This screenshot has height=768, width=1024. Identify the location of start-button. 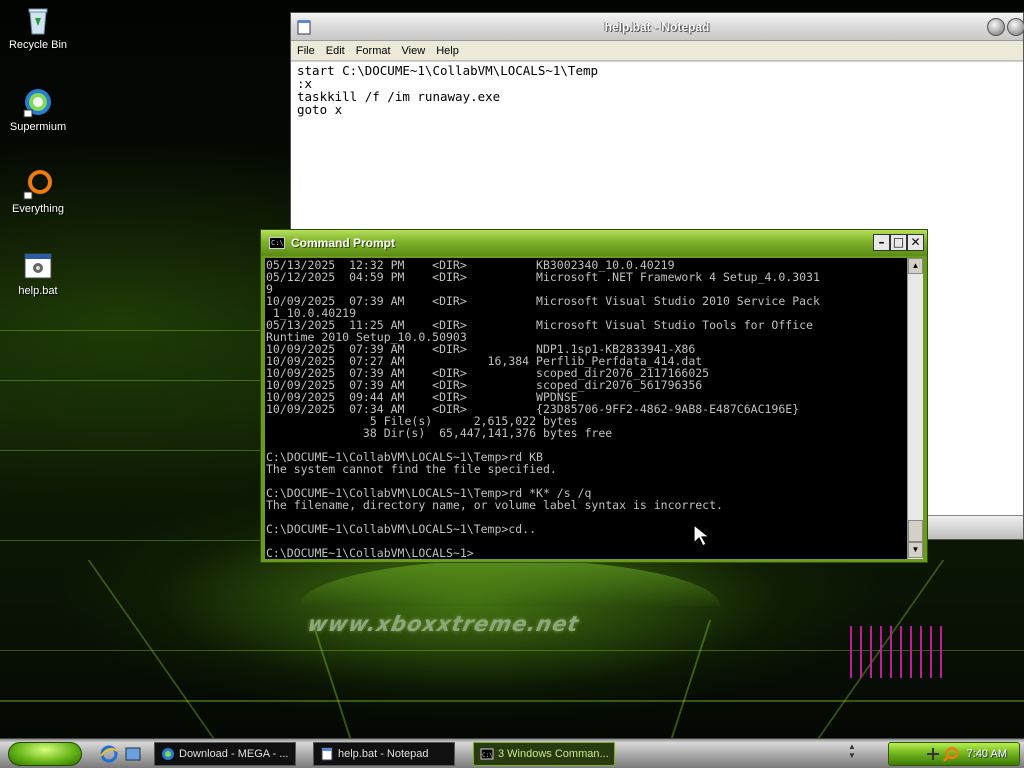
(45, 754).